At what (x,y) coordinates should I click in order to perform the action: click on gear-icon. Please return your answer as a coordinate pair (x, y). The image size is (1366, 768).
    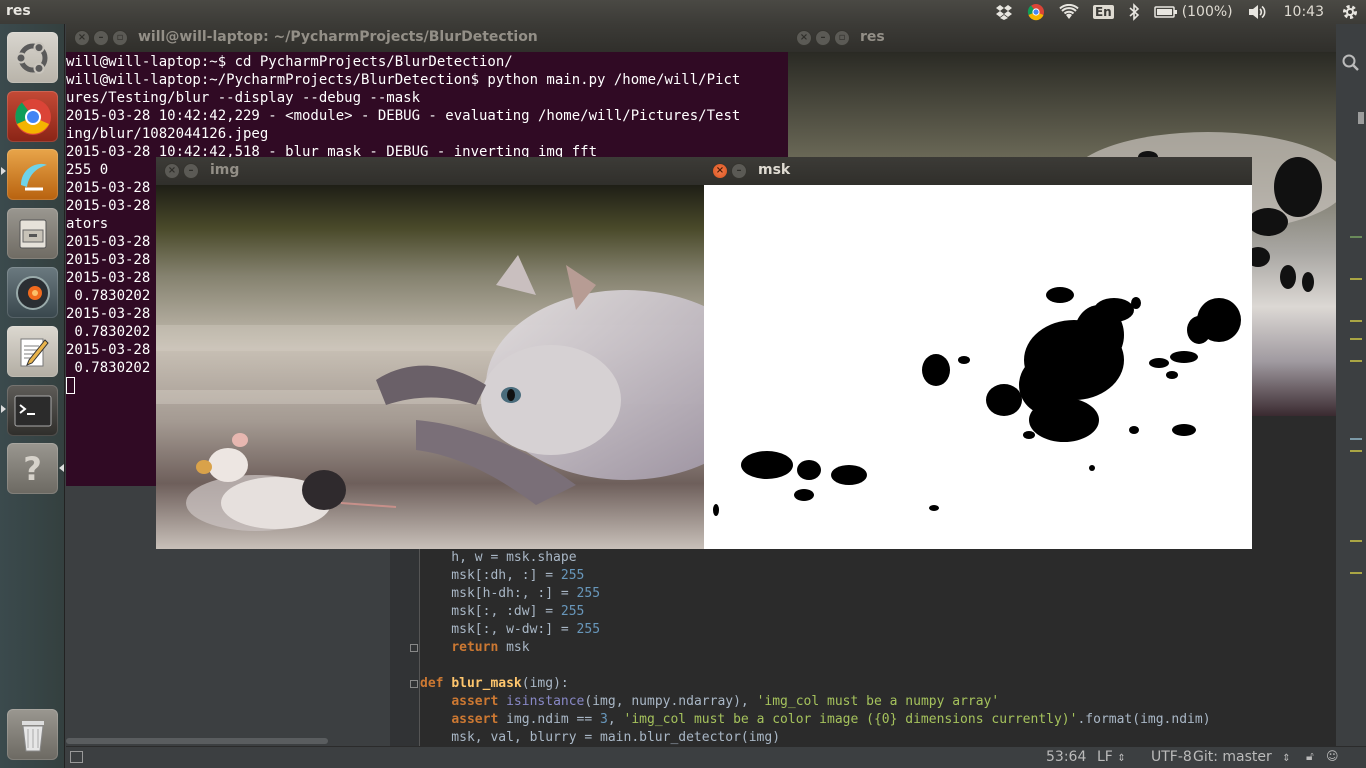
    Looking at the image, I should click on (1350, 12).